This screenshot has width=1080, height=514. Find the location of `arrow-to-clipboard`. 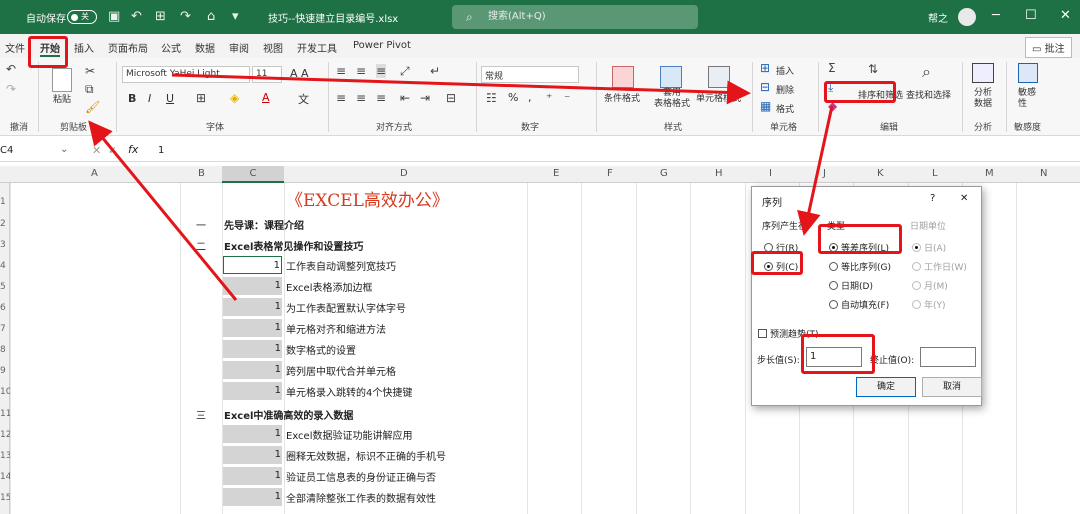

arrow-to-clipboard is located at coordinates (163, 210).